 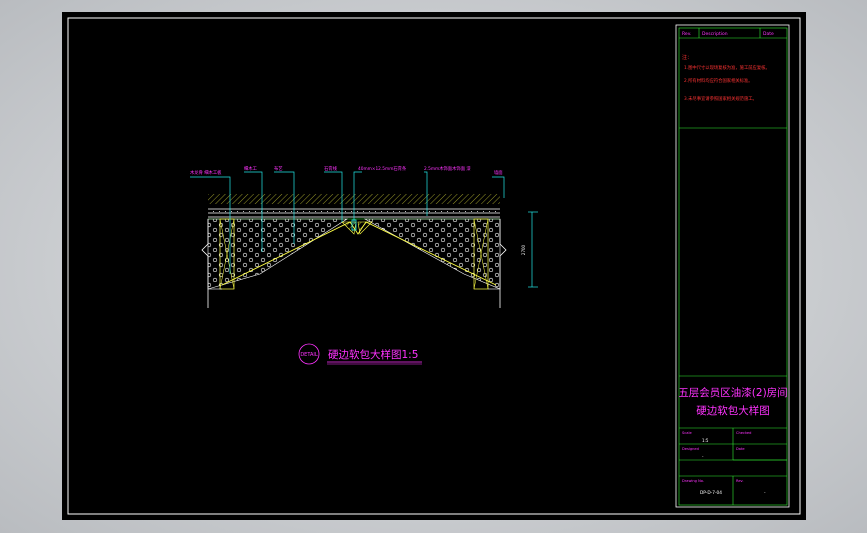 What do you see at coordinates (718, 80) in the screenshot?
I see `note-2: 2.所有材料均应符合国家相关标准。` at bounding box center [718, 80].